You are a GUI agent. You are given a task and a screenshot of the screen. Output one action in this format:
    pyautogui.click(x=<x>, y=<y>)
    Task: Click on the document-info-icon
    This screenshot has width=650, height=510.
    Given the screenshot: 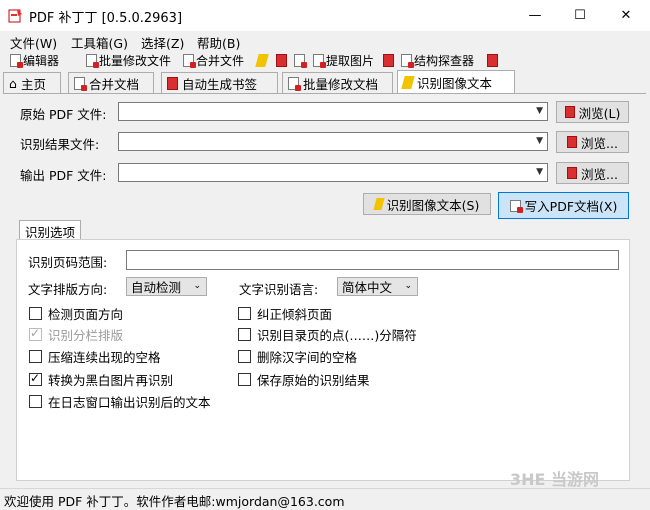 What is the action you would take?
    pyautogui.click(x=300, y=61)
    